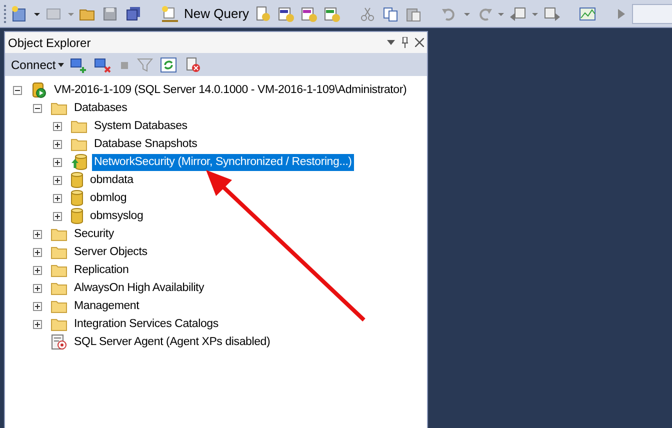 The image size is (672, 428). I want to click on activity-monitor-icon, so click(588, 14).